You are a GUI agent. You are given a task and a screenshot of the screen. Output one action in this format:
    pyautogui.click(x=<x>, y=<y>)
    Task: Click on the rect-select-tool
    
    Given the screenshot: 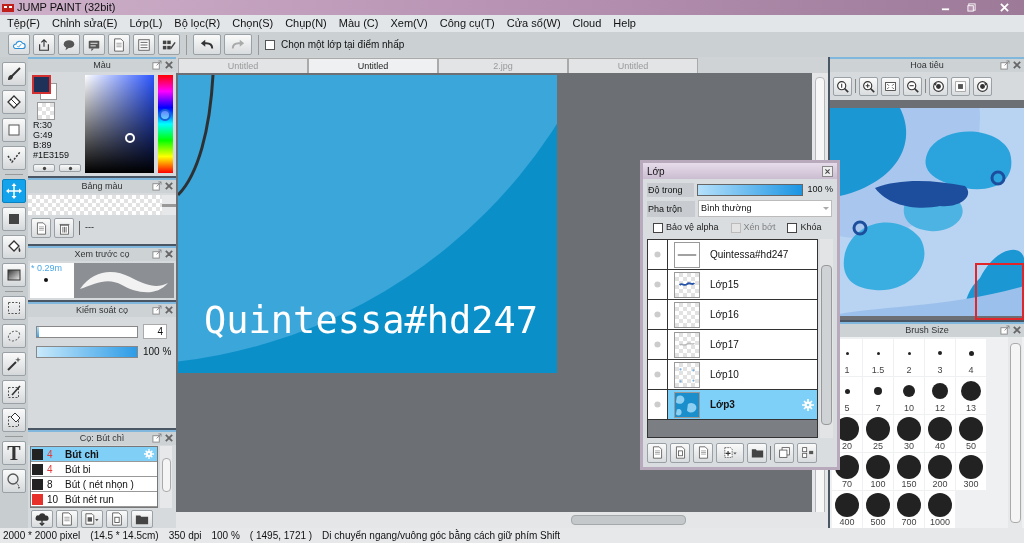 What is the action you would take?
    pyautogui.click(x=14, y=308)
    